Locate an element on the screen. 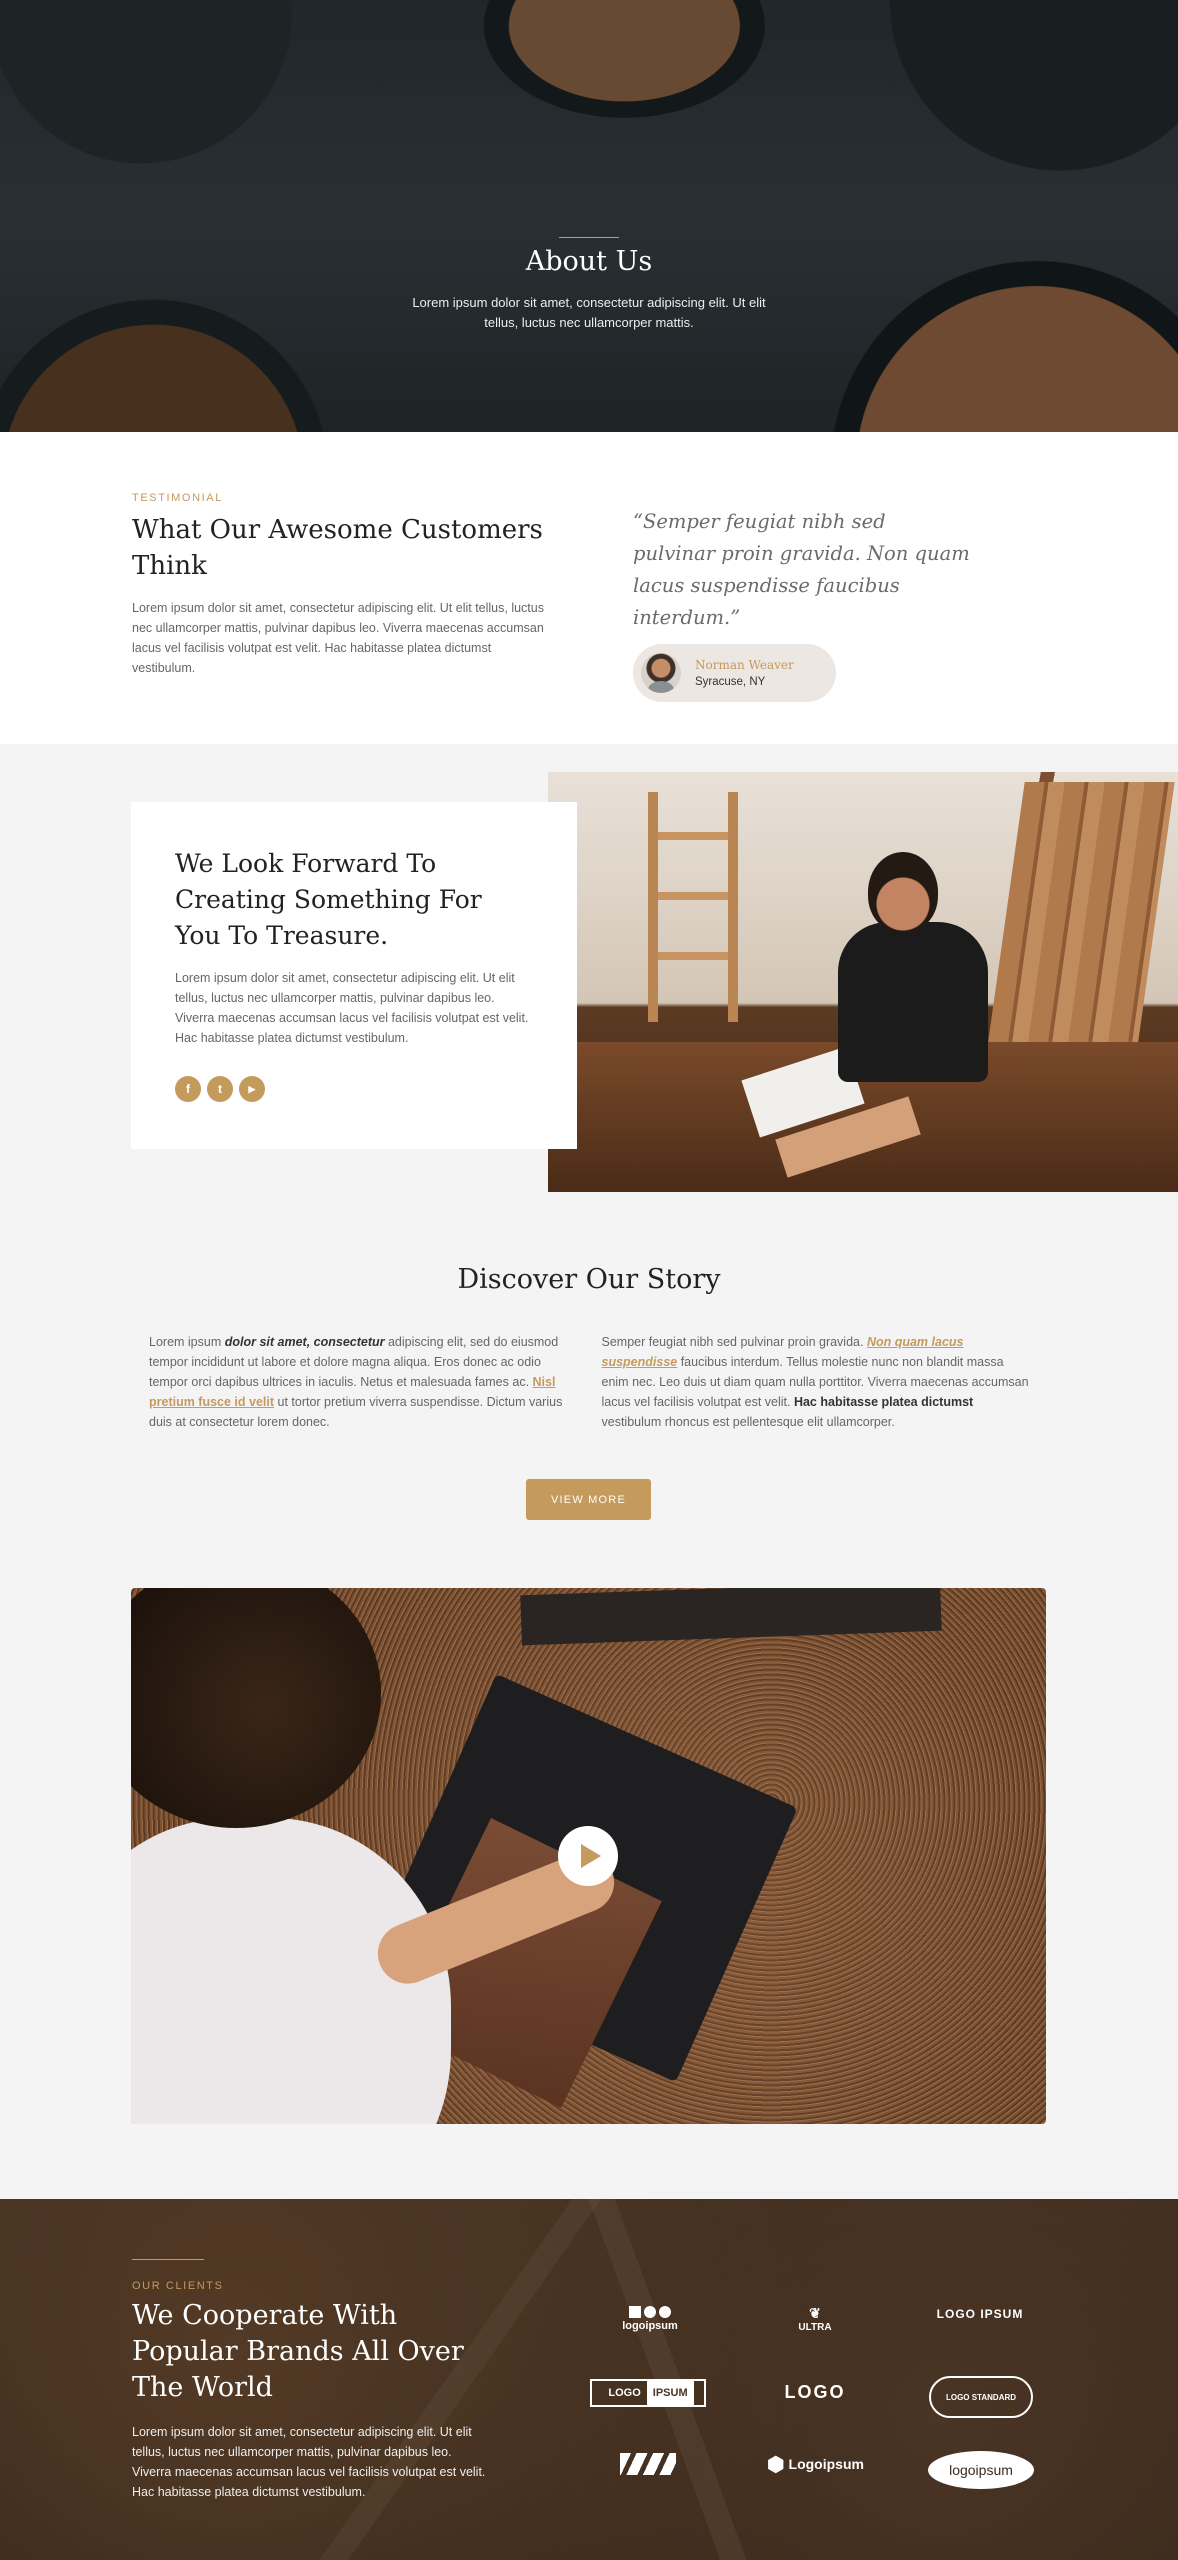 Image resolution: width=1178 pixels, height=2560 pixels. twitter-icon: t is located at coordinates (220, 1089).